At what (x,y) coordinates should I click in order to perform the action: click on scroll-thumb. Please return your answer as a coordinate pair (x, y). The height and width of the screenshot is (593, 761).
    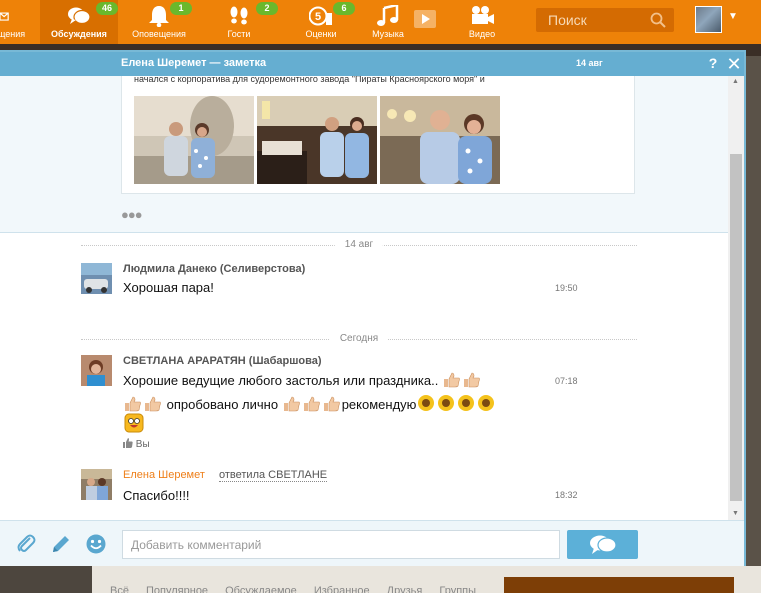
    Looking at the image, I should click on (736, 327).